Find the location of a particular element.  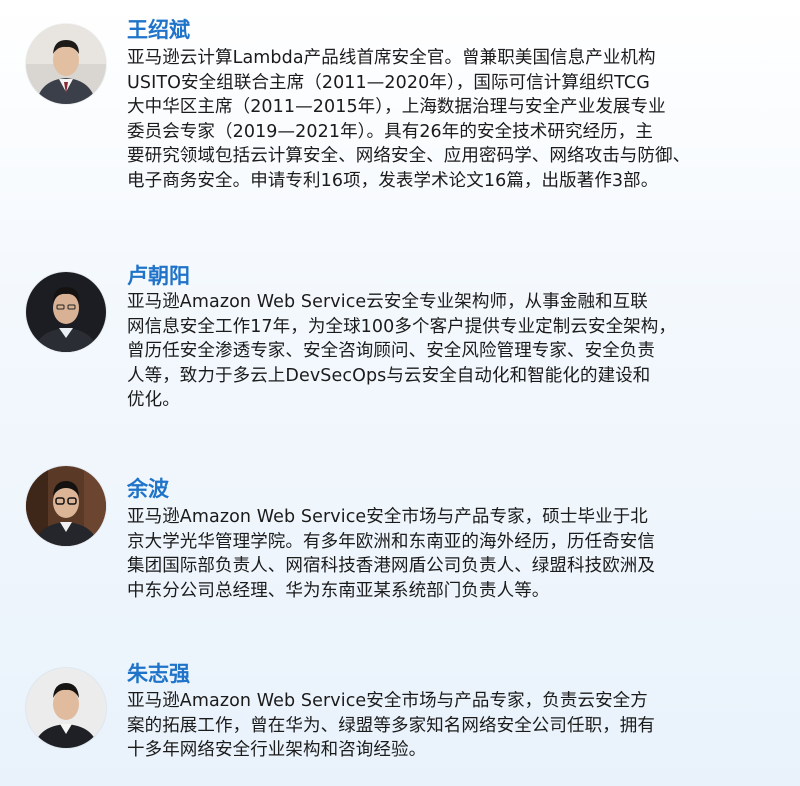

bio-line: 亚马逊云计算Lambda产品线首席安全官。曾兼职美国信息产业机构 is located at coordinates (391, 58).